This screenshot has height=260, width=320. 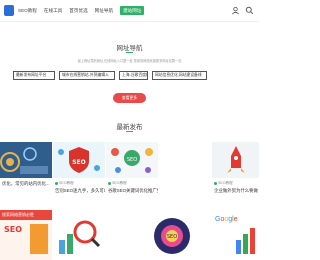 What do you see at coordinates (226, 219) in the screenshot?
I see `google-label: Google` at bounding box center [226, 219].